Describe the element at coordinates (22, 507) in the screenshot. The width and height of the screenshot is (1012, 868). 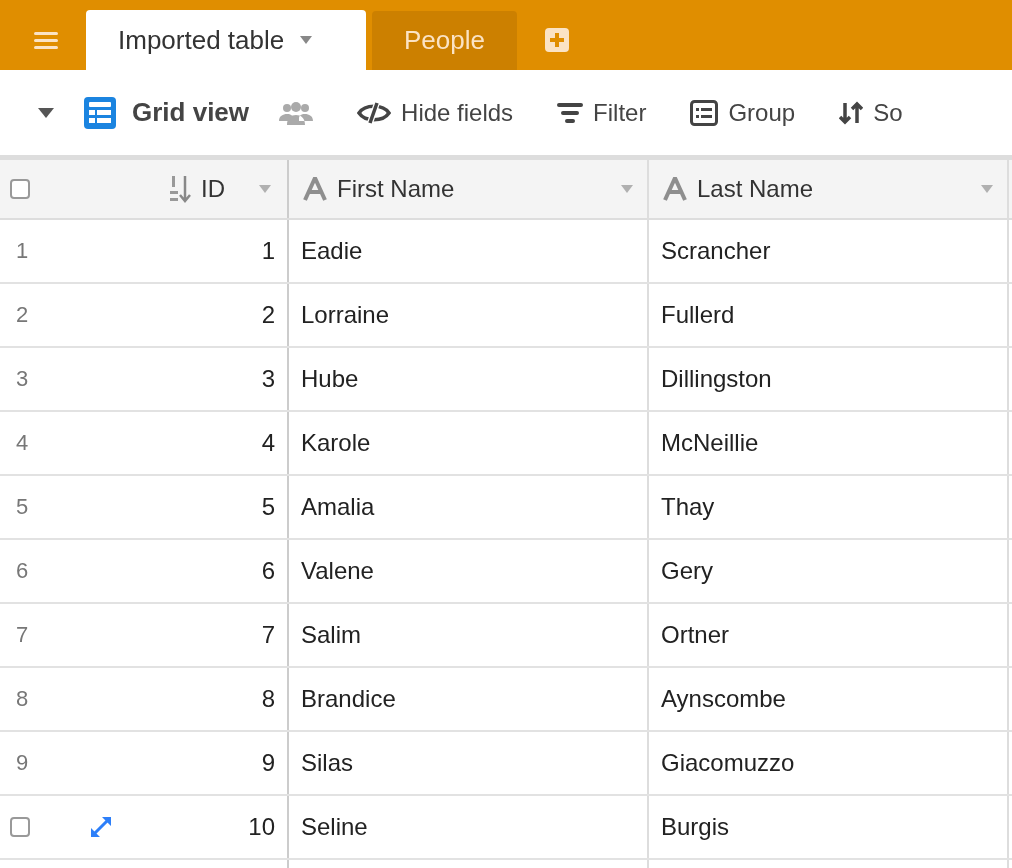
I see `row-number: 5` at that location.